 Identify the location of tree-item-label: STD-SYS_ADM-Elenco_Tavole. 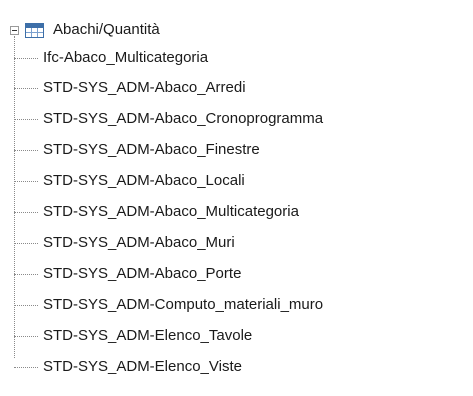
(148, 335).